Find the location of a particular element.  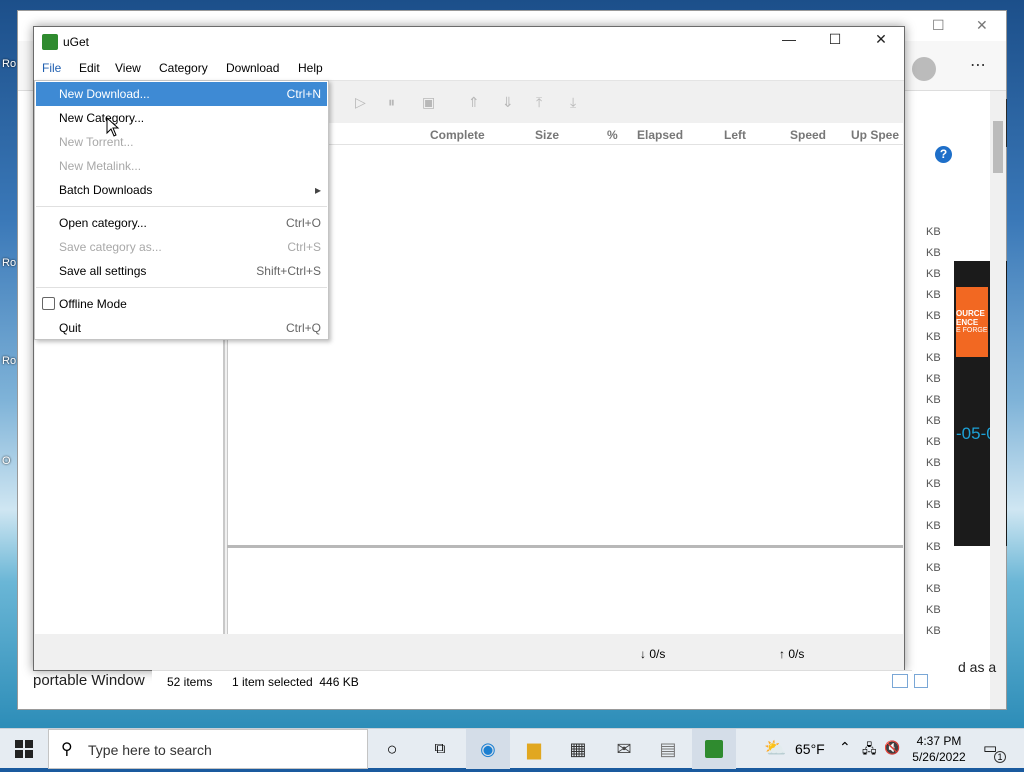

menu-item-open-category: Open category... Ctrl+O is located at coordinates (181, 223).